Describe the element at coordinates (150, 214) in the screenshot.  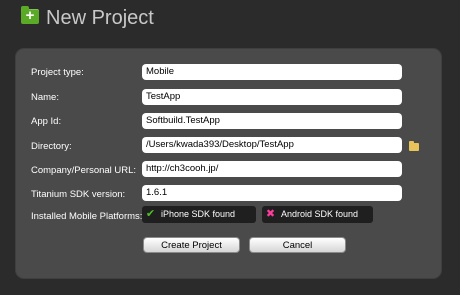
I see `check-icon: ✔` at that location.